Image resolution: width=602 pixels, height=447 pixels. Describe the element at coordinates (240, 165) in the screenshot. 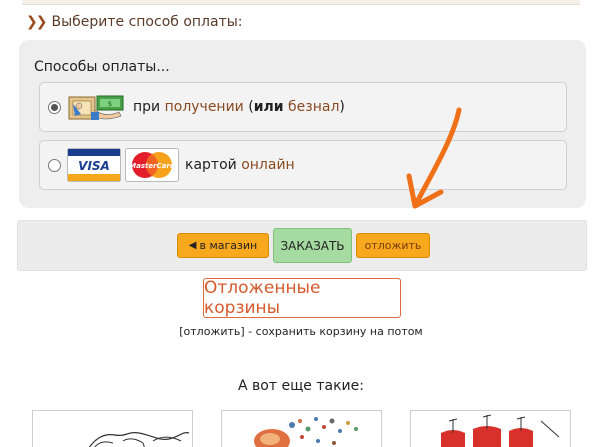

I see `option-card-online-text: картой онлайн` at that location.